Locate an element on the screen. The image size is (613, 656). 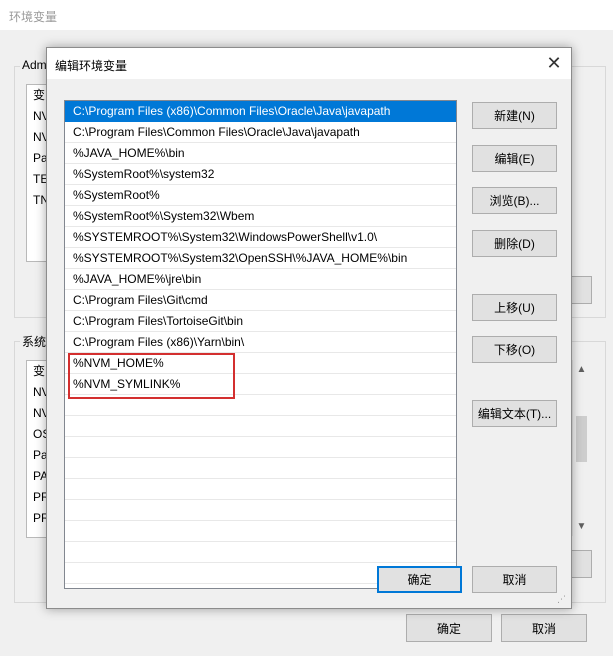
close-button: ✕ is located at coordinates (554, 63).